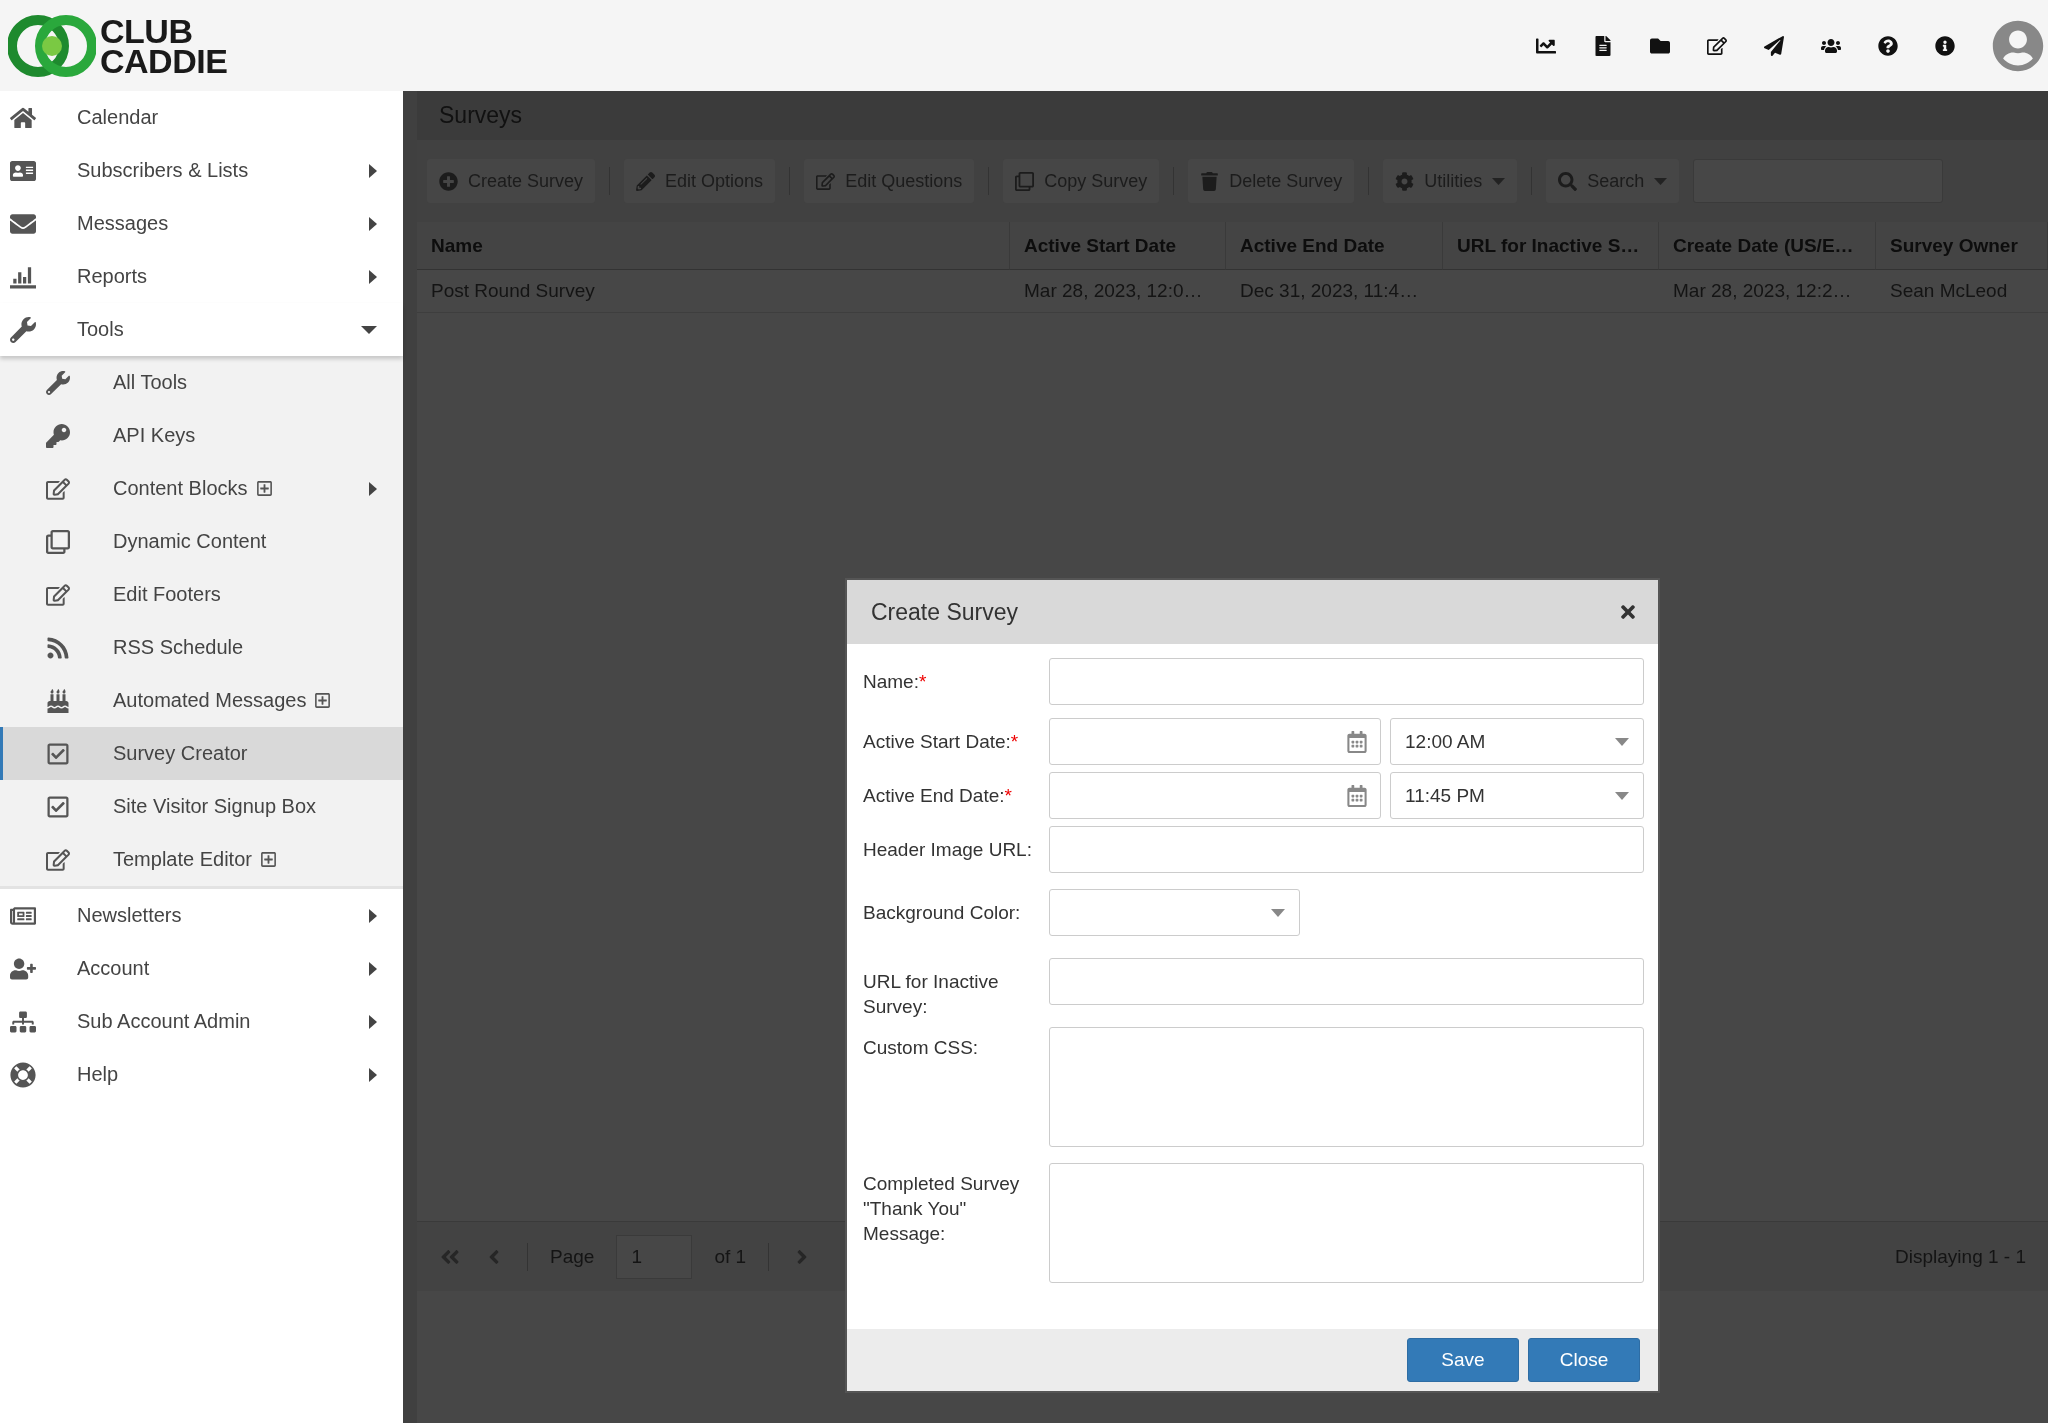  Describe the element at coordinates (948, 850) in the screenshot. I see `field-label: Header Image URL:` at that location.